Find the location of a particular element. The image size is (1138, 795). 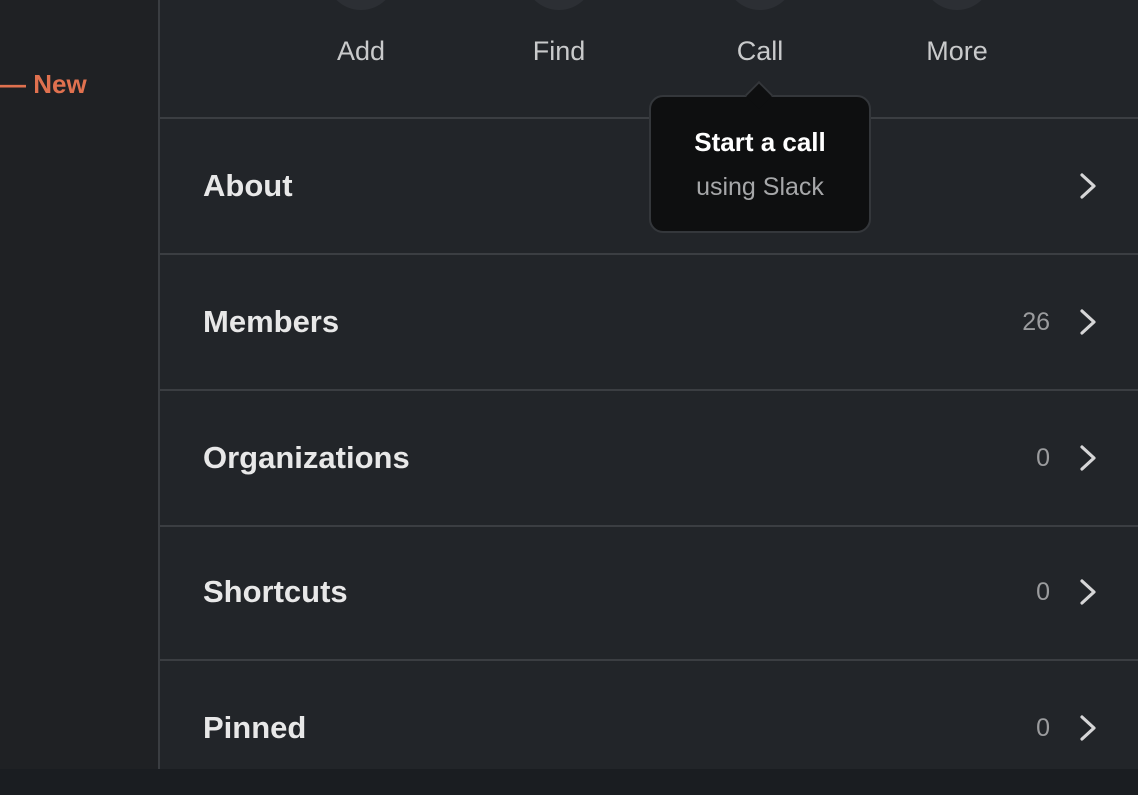

phone-icon is located at coordinates (760, 5).